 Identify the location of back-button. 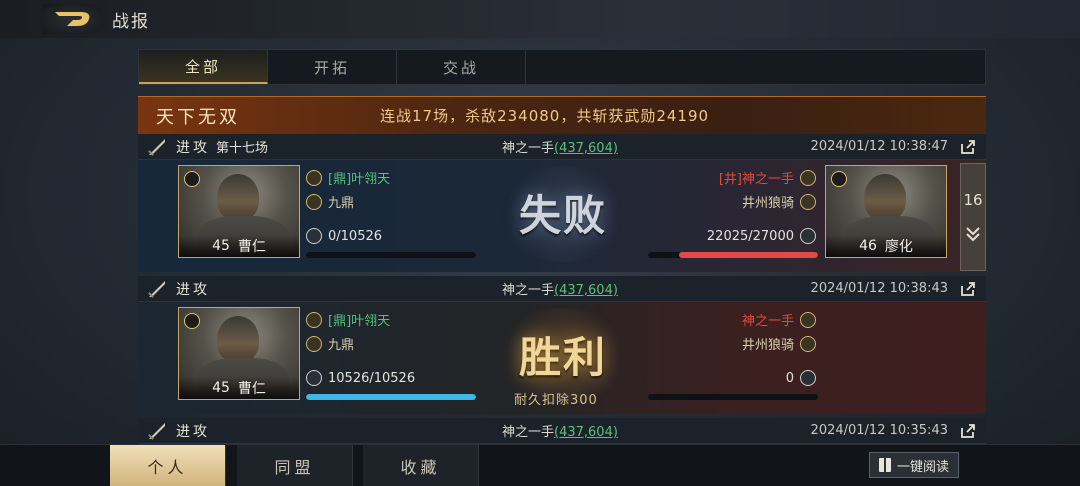
(73, 19).